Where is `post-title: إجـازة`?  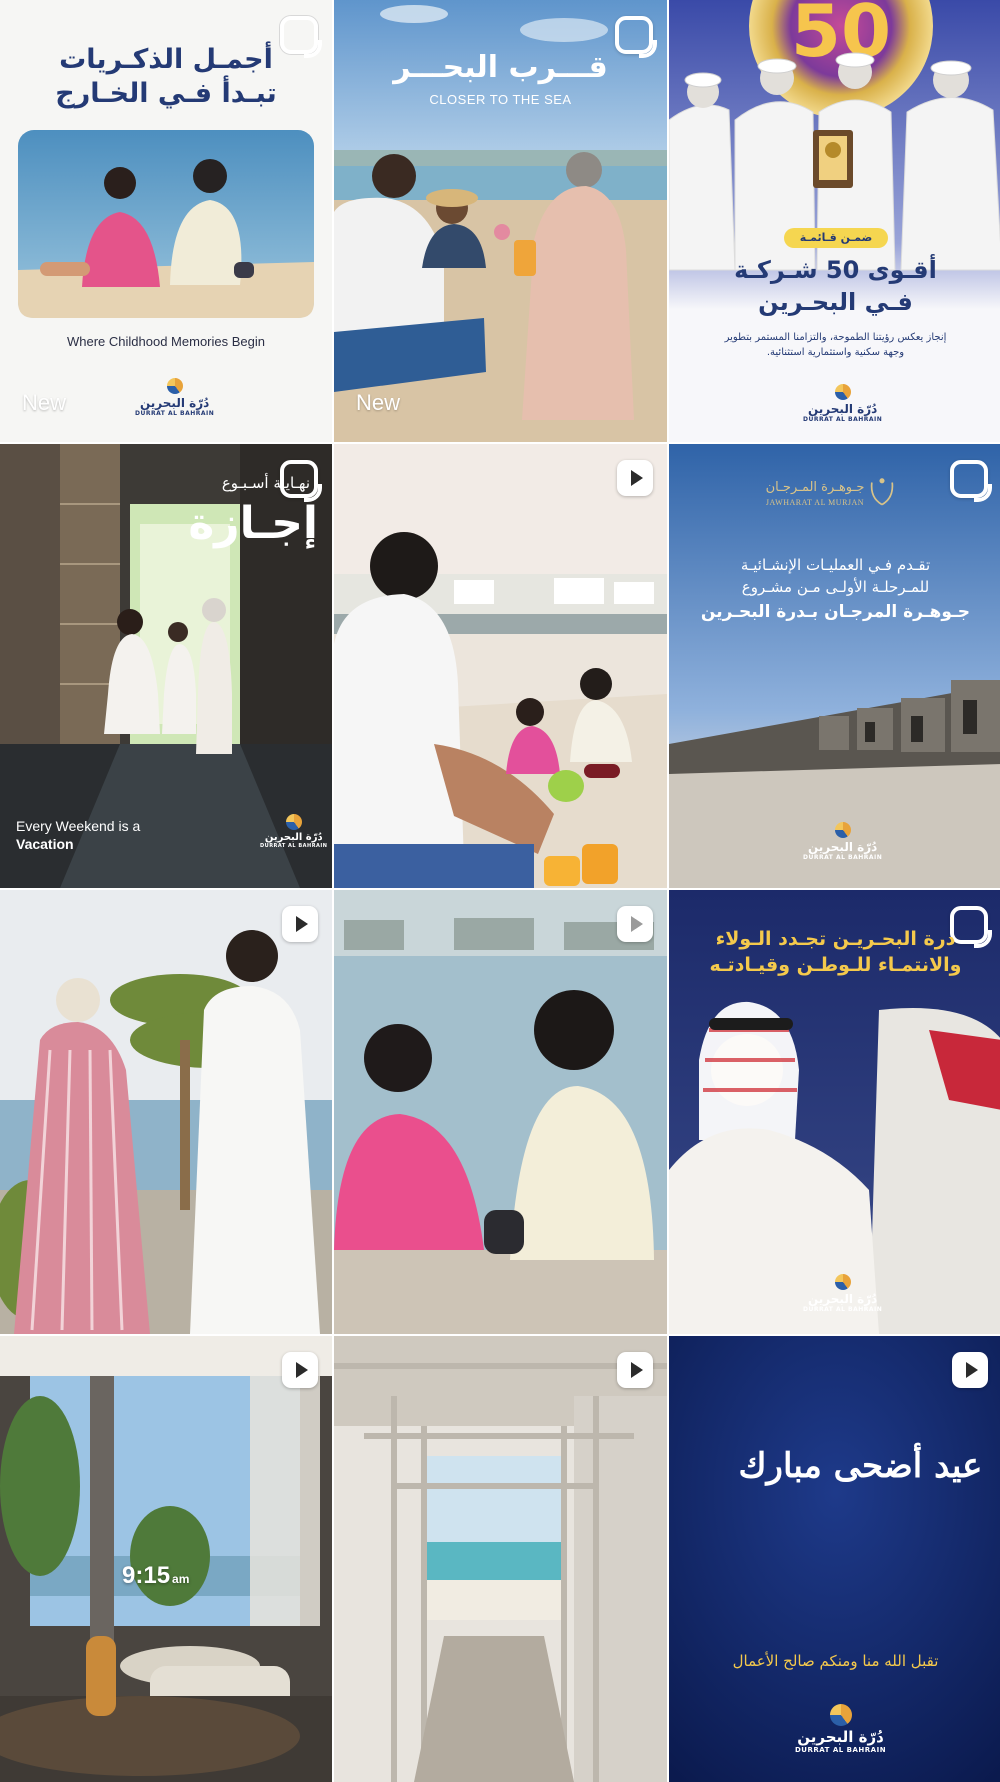
post-title: إجـازة is located at coordinates (253, 523).